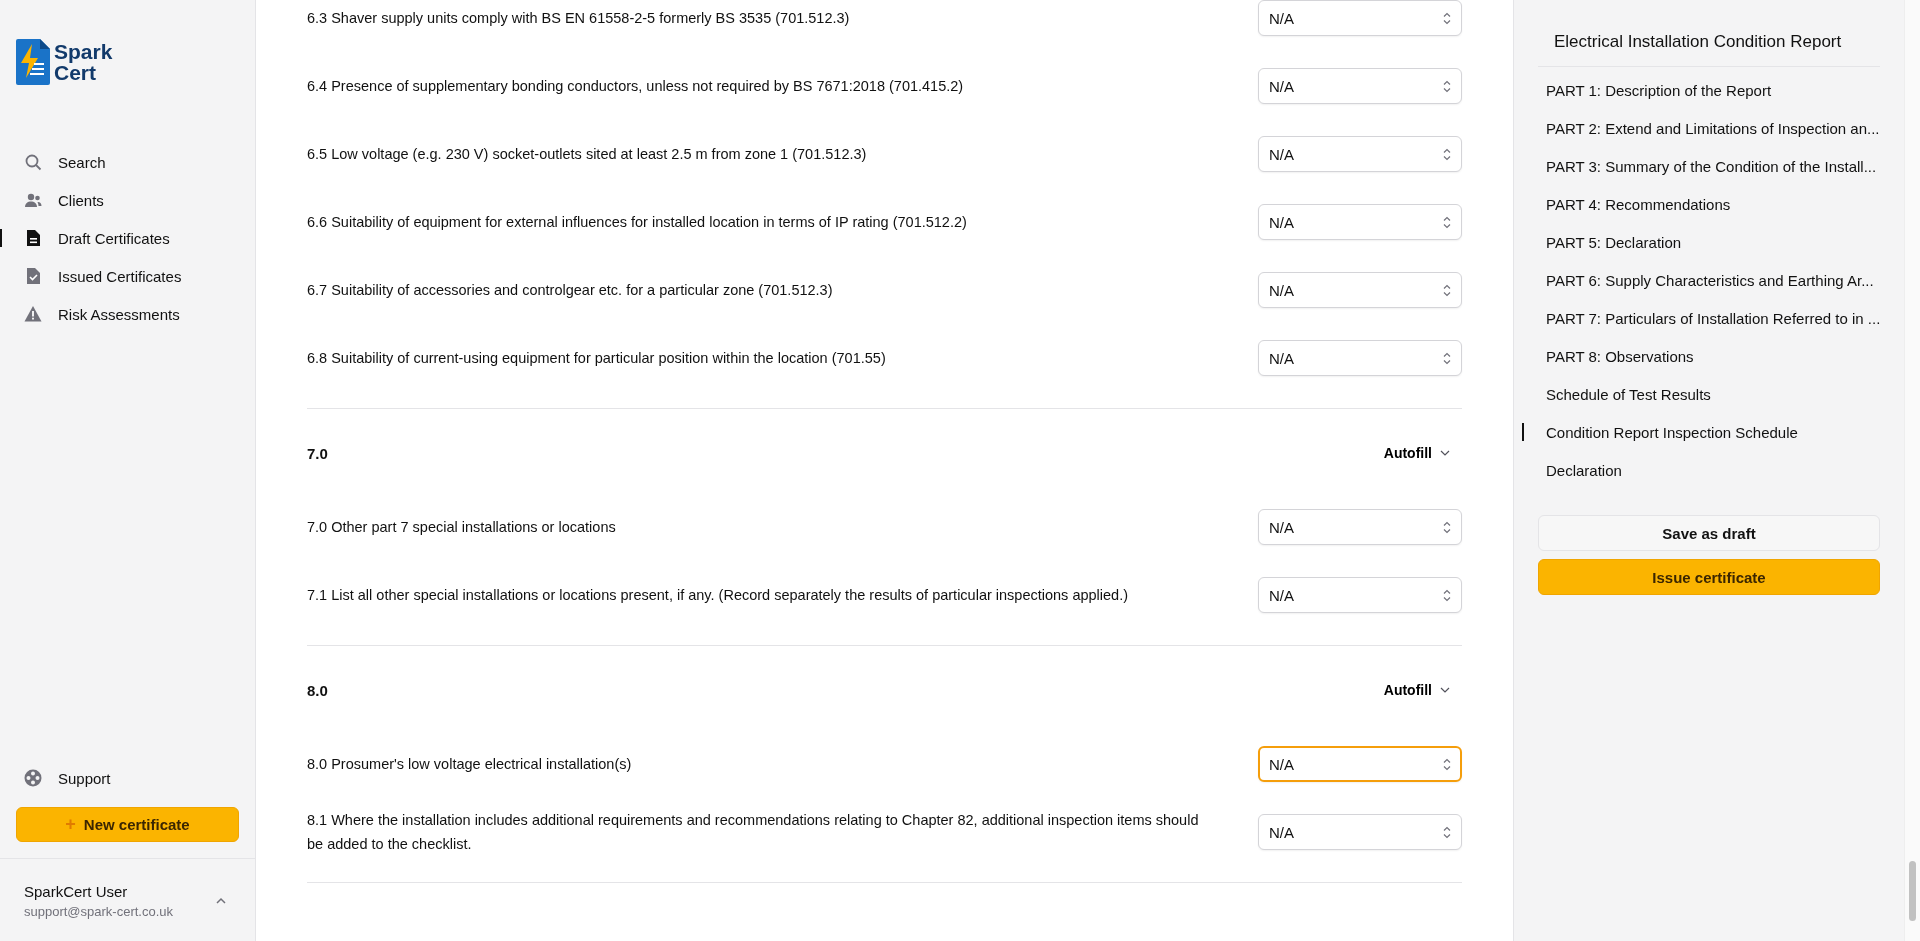 Image resolution: width=1920 pixels, height=941 pixels. What do you see at coordinates (127, 314) in the screenshot?
I see `nav-item: Risk Assessments` at bounding box center [127, 314].